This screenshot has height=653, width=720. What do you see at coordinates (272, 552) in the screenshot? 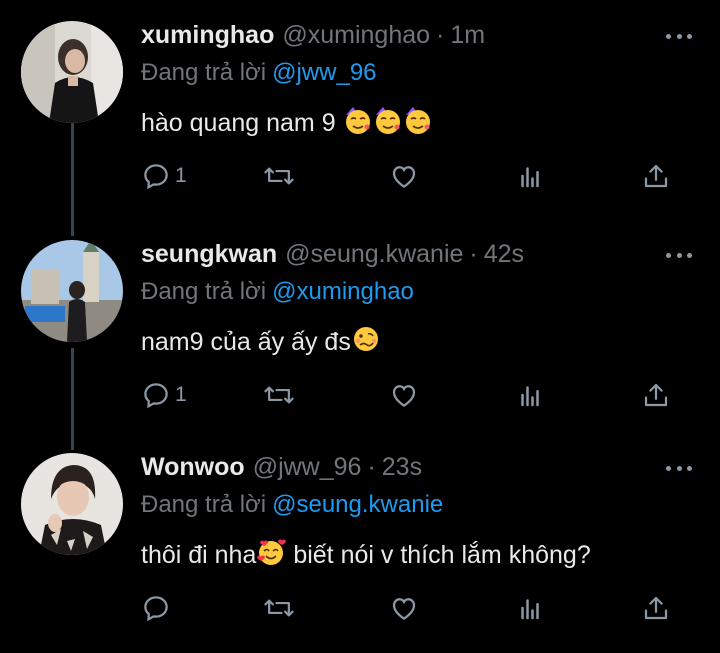
I see `smiling-face-with-hearts-emoji` at bounding box center [272, 552].